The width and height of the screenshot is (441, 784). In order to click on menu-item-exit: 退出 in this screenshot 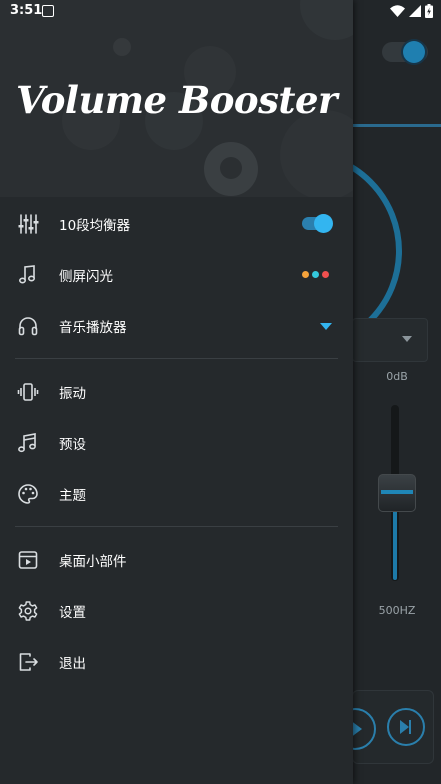, I will do `click(176, 661)`.